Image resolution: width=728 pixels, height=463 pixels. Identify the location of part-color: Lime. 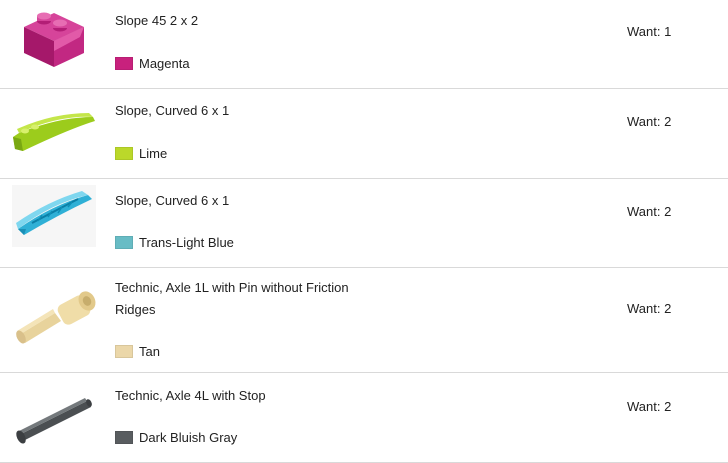
(141, 153).